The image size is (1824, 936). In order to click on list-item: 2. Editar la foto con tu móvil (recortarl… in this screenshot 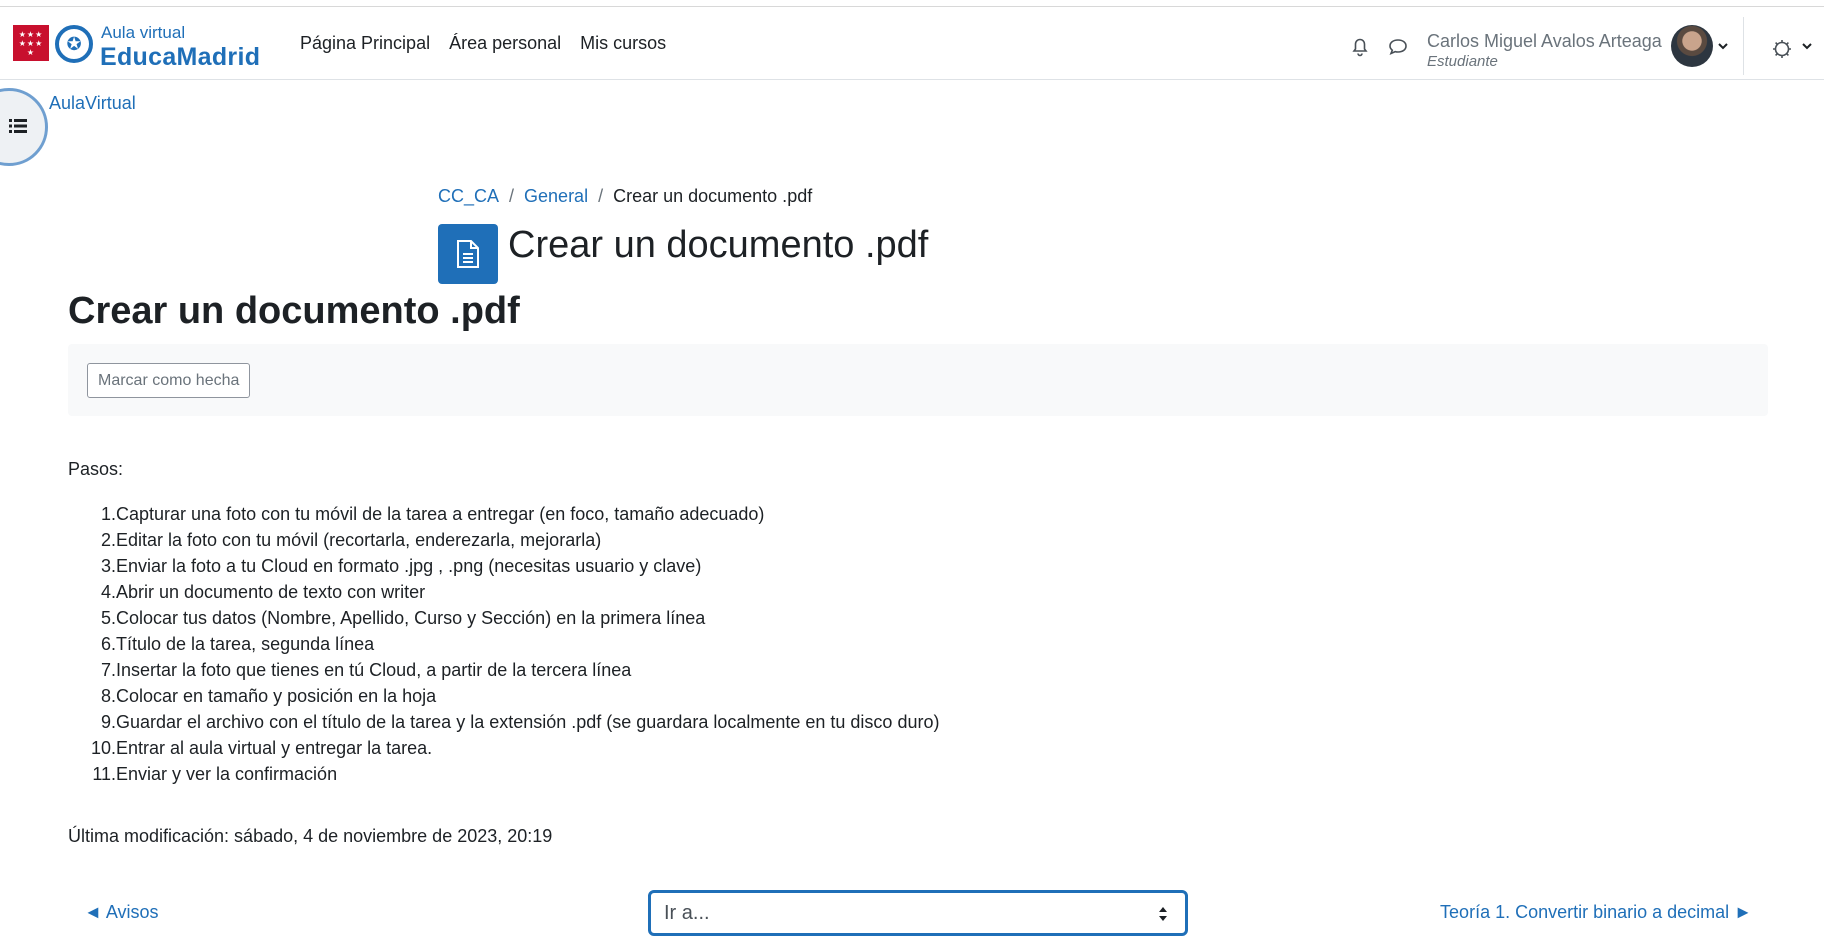, I will do `click(503, 541)`.